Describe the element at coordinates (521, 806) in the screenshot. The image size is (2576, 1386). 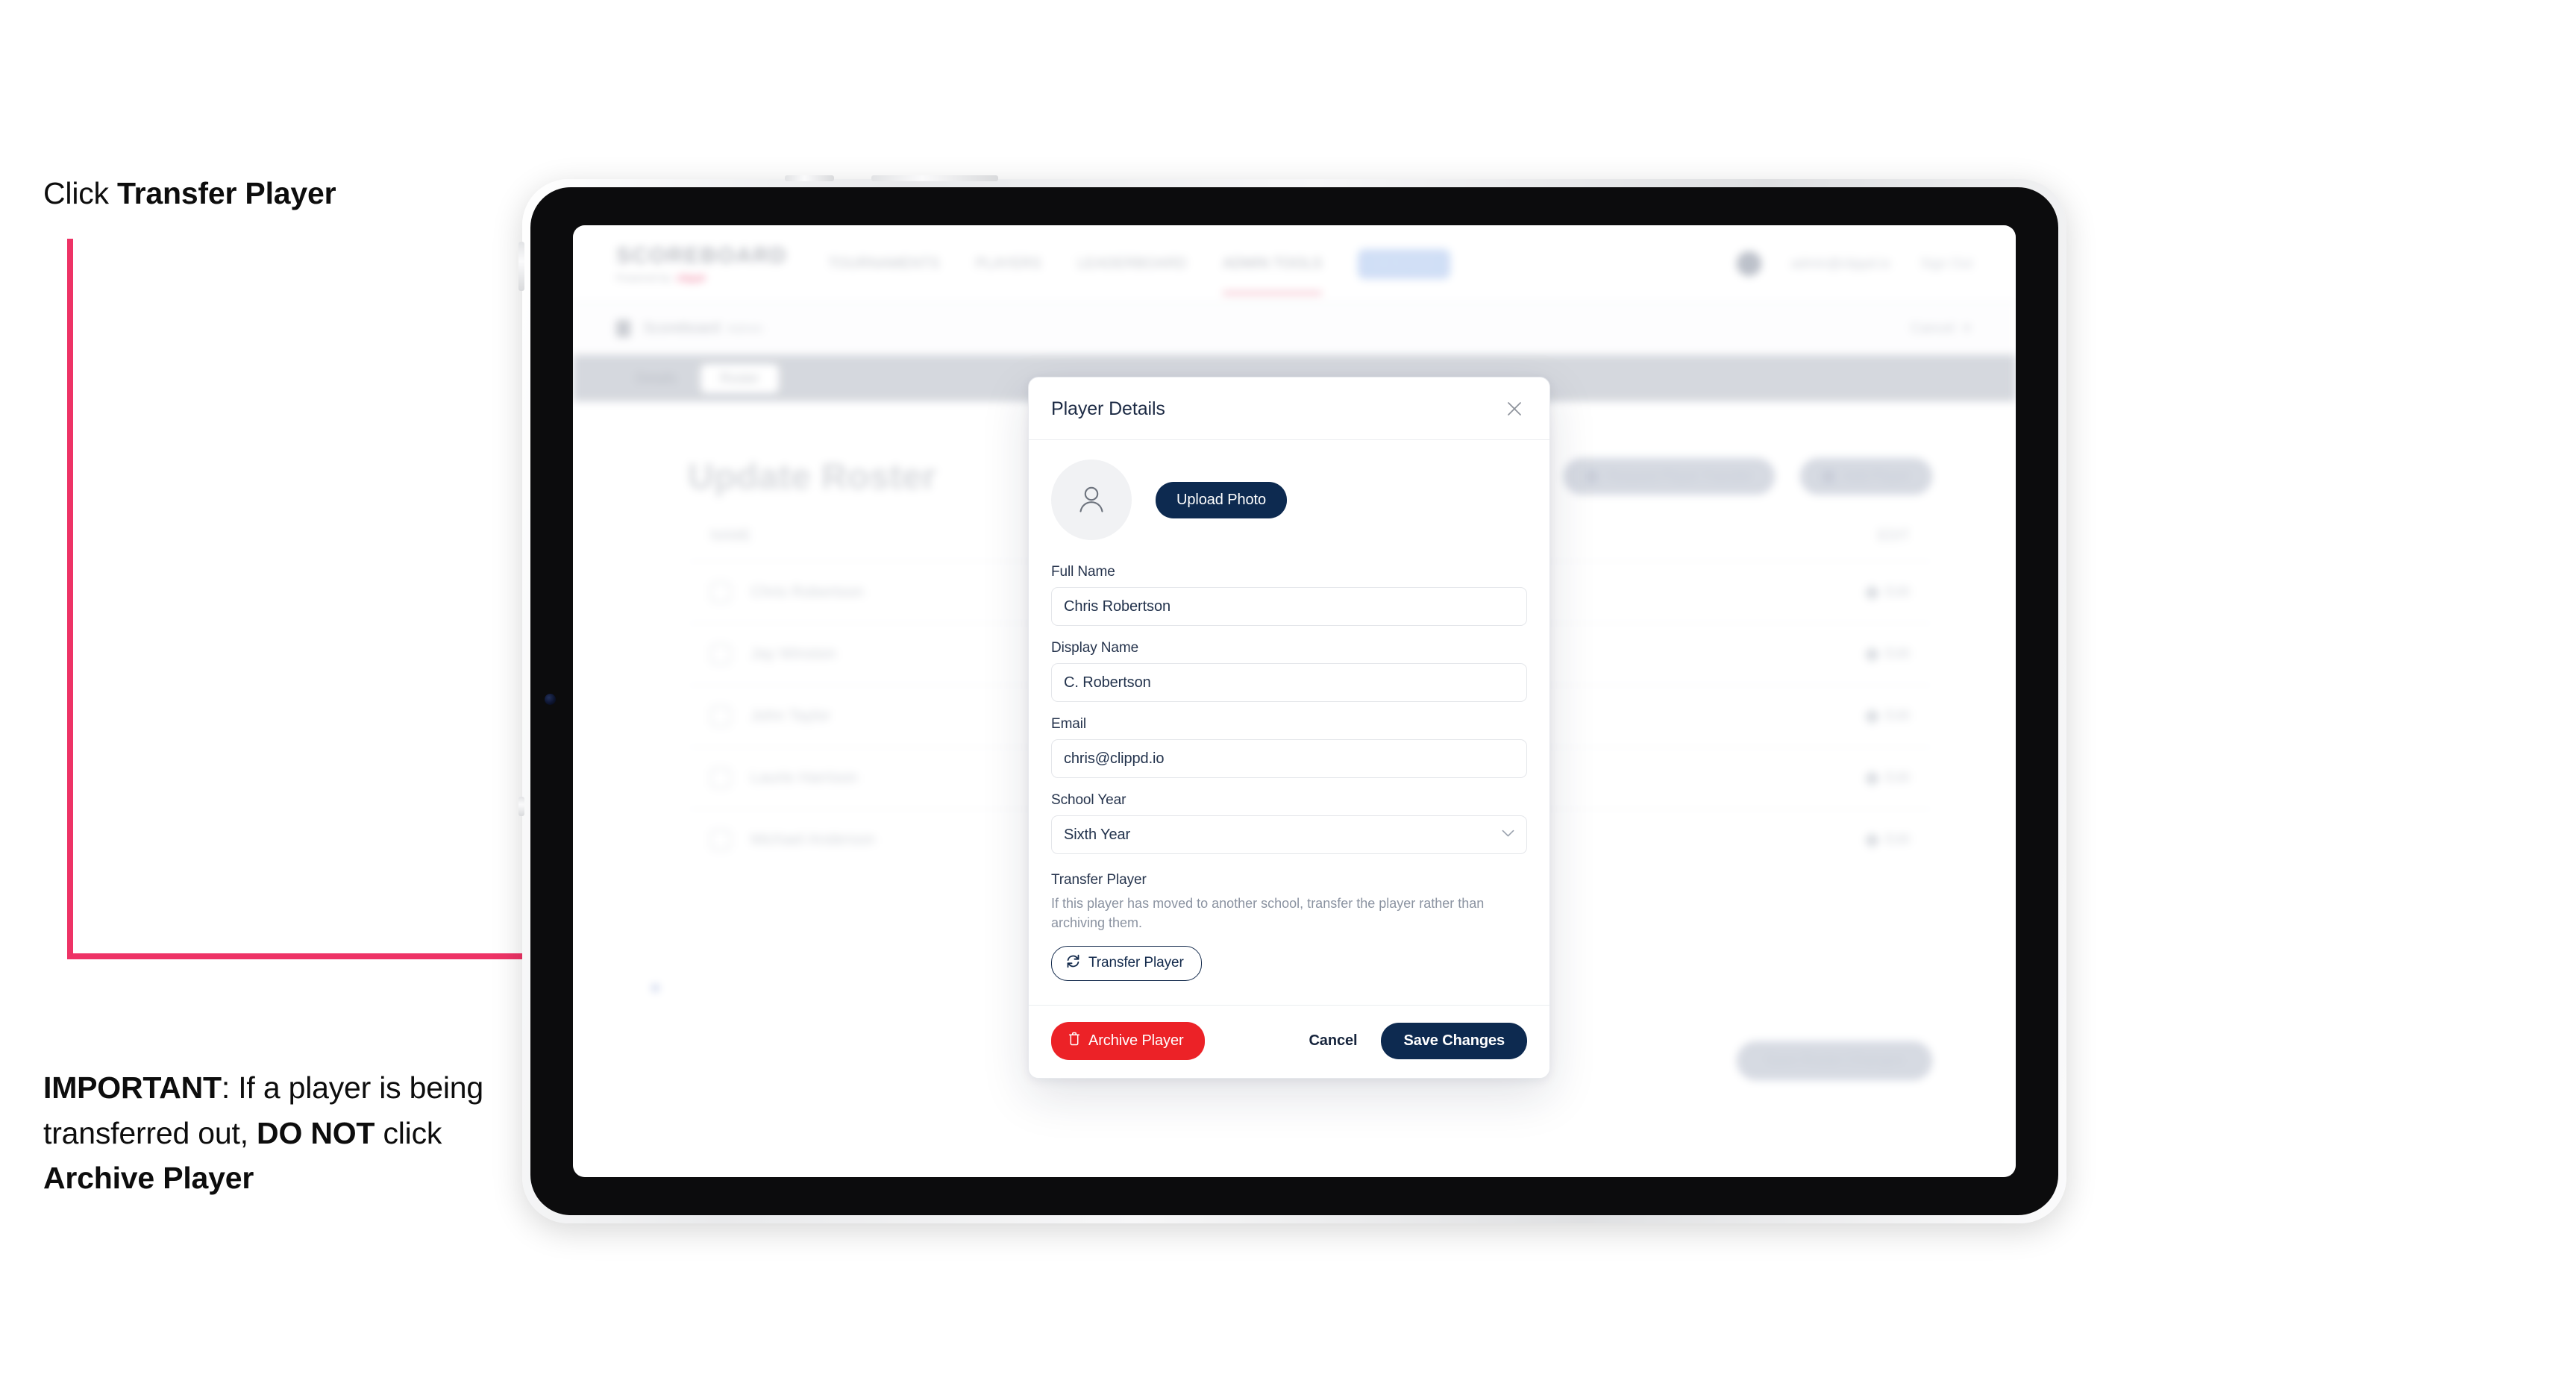
I see `tablet-volume-button` at that location.